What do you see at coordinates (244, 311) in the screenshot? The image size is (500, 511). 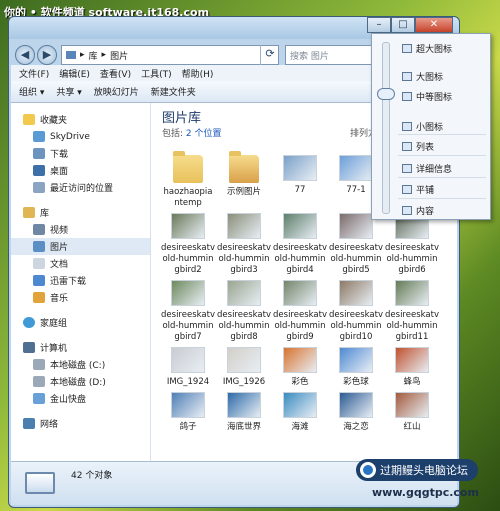 I see `file-tile: desireeskatvold-hummingbird8` at bounding box center [244, 311].